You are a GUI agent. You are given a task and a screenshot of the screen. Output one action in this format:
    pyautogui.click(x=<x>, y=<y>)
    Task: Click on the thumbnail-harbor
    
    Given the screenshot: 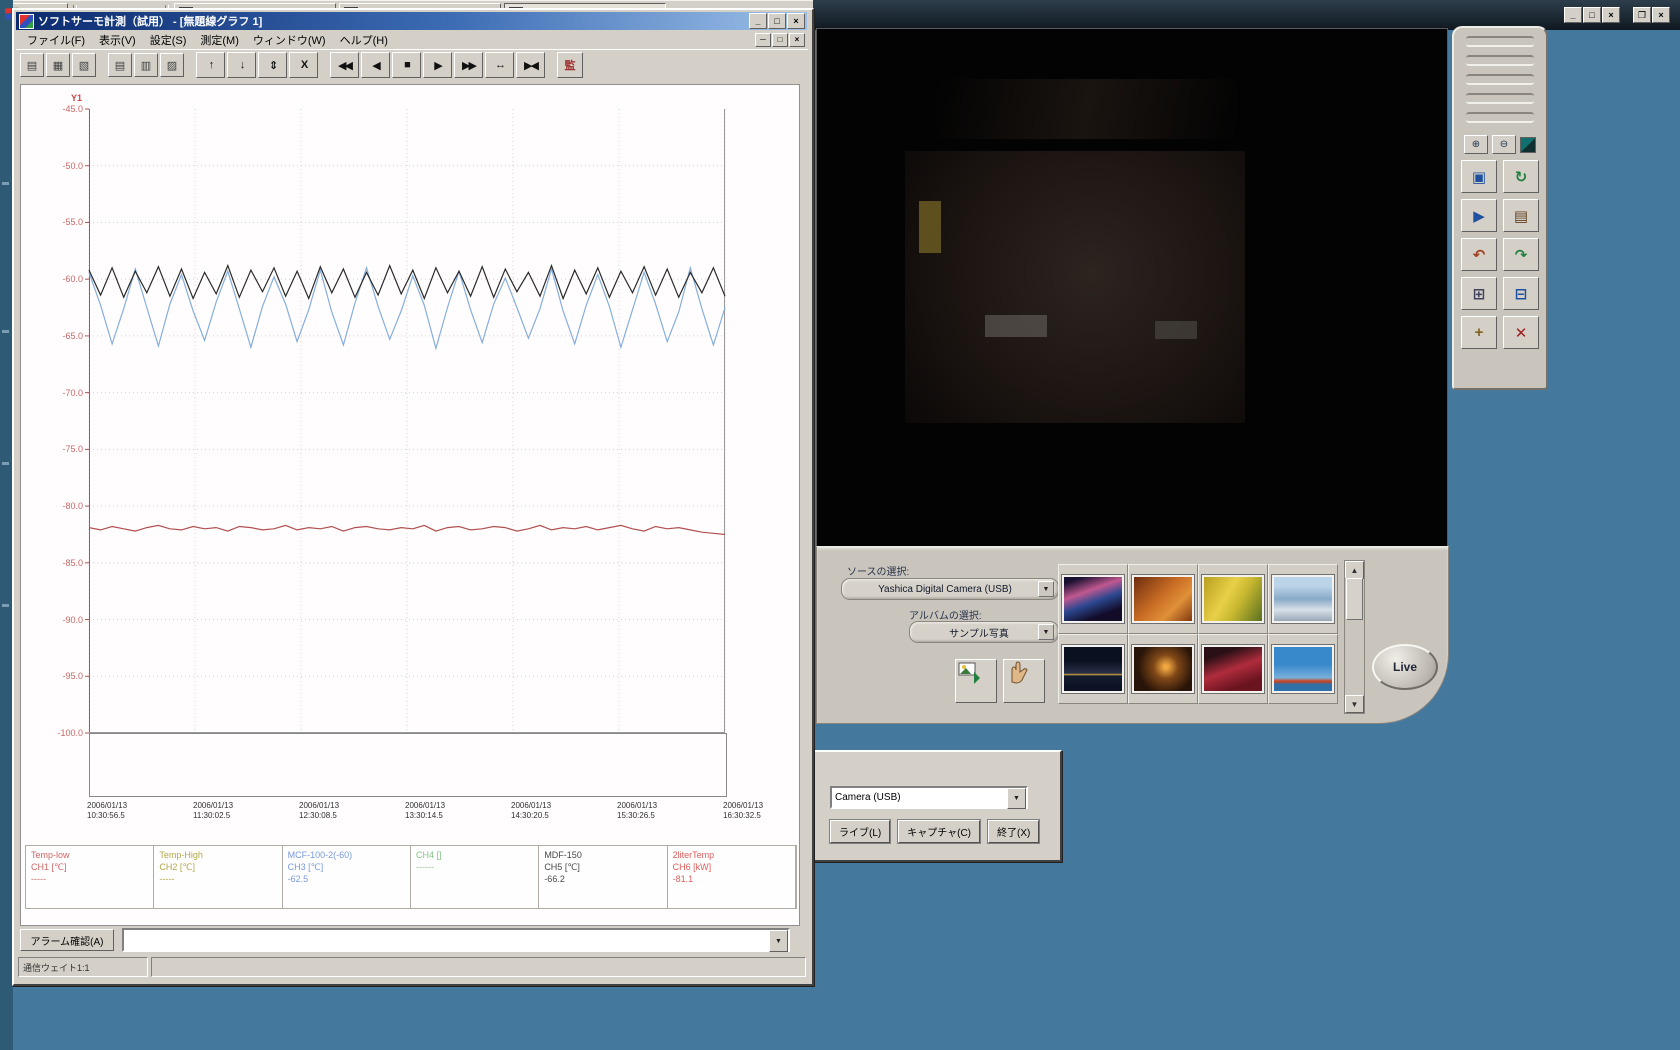 What is the action you would take?
    pyautogui.click(x=1303, y=599)
    